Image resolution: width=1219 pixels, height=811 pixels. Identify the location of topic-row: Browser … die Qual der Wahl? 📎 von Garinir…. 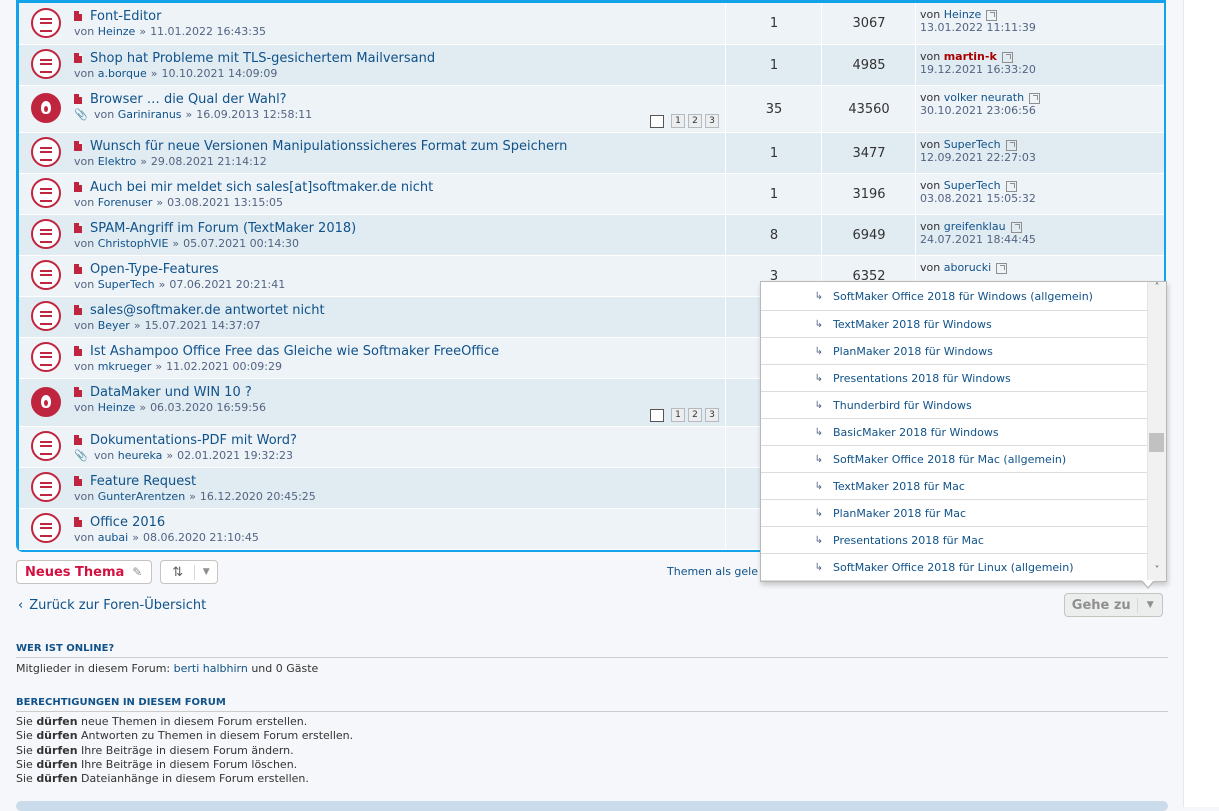
(591, 109).